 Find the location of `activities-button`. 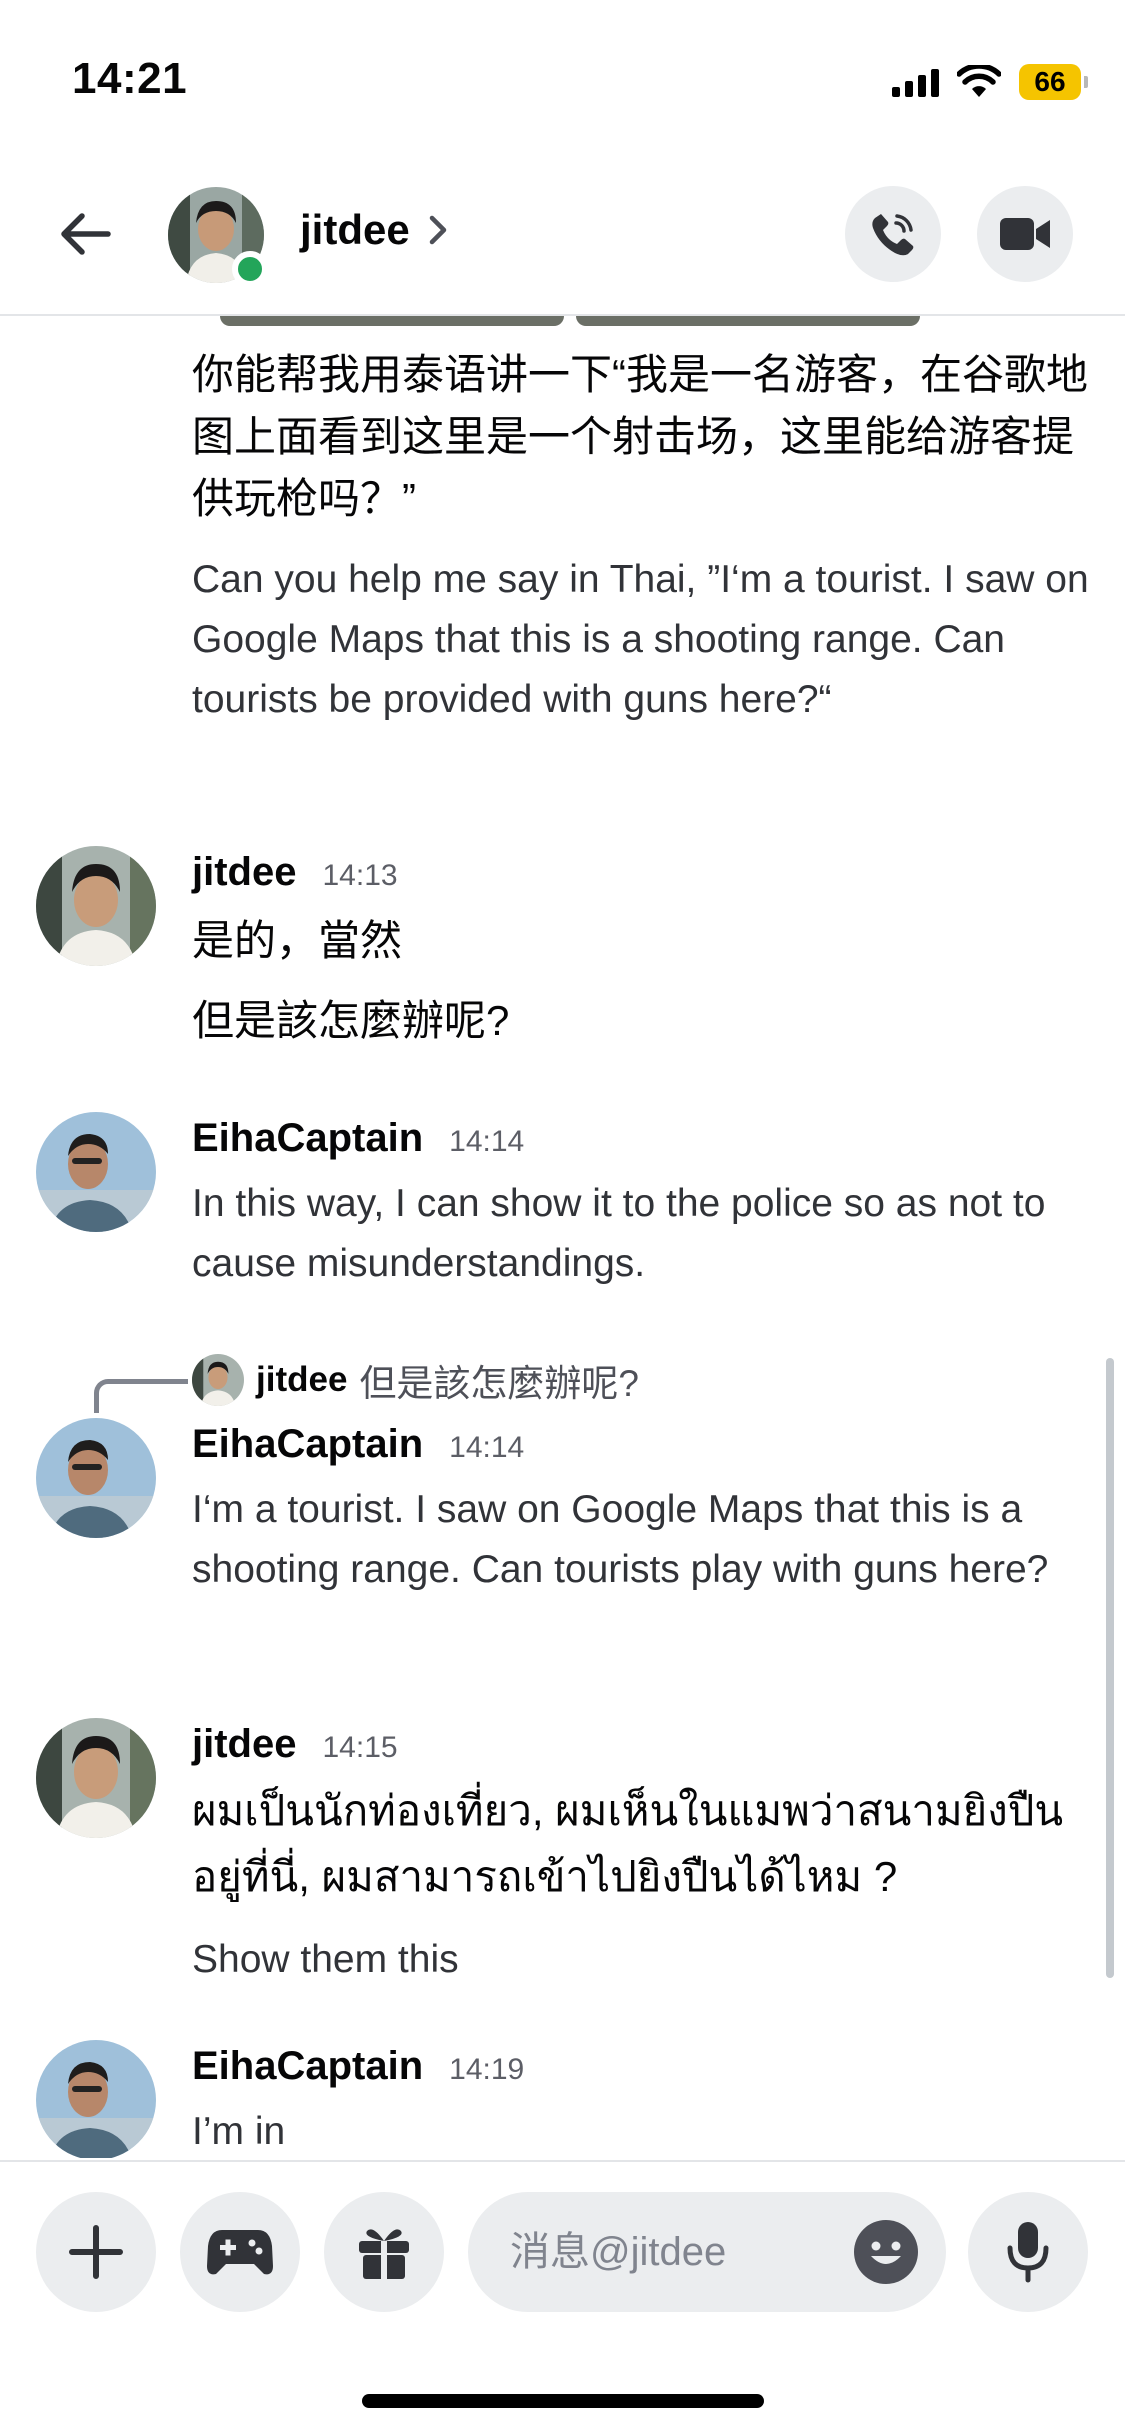

activities-button is located at coordinates (240, 2252).